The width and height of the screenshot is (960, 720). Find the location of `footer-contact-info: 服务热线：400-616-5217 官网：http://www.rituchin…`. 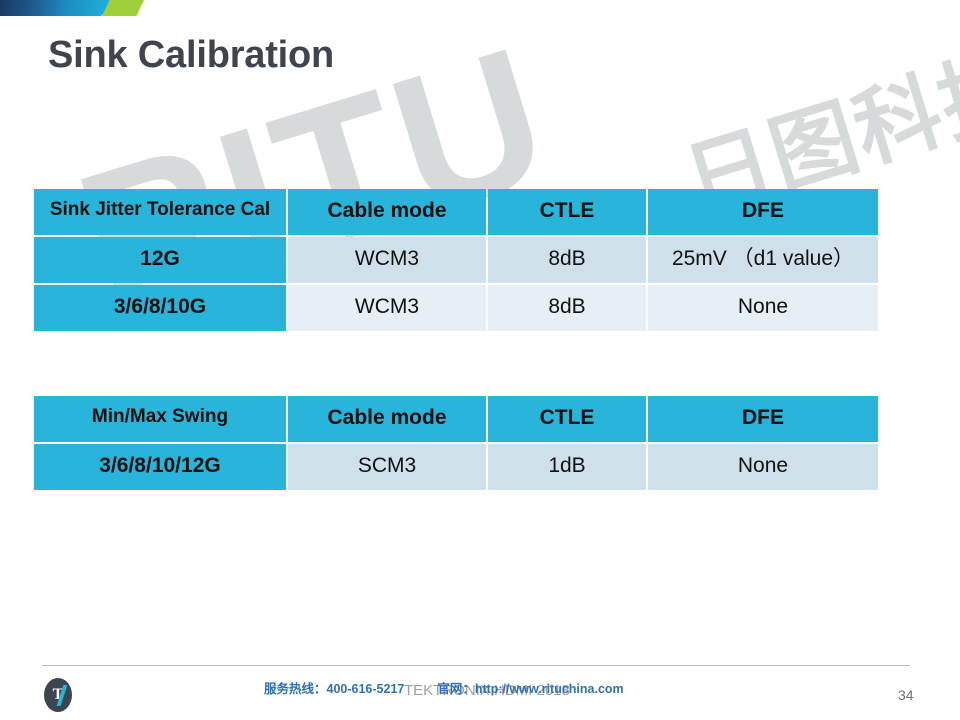

footer-contact-info: 服务热线：400-616-5217 官网：http://www.rituchin… is located at coordinates (444, 687).